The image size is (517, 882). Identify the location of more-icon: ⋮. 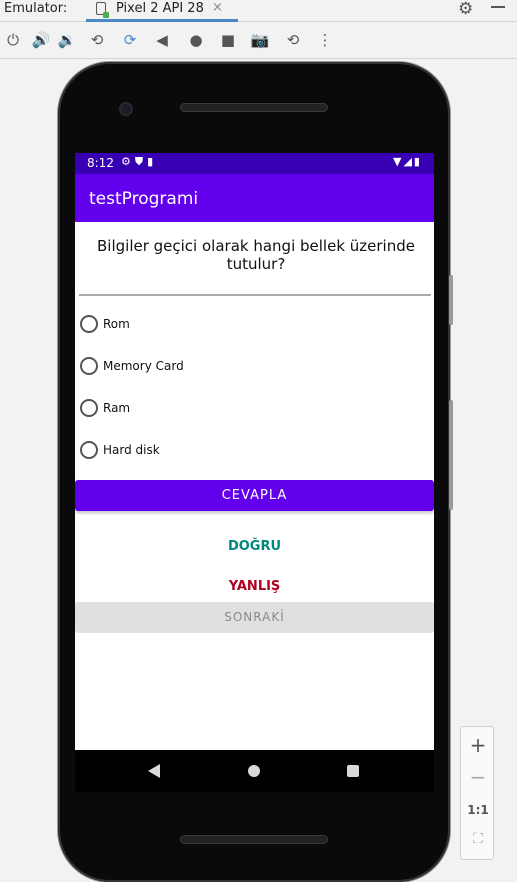
(325, 40).